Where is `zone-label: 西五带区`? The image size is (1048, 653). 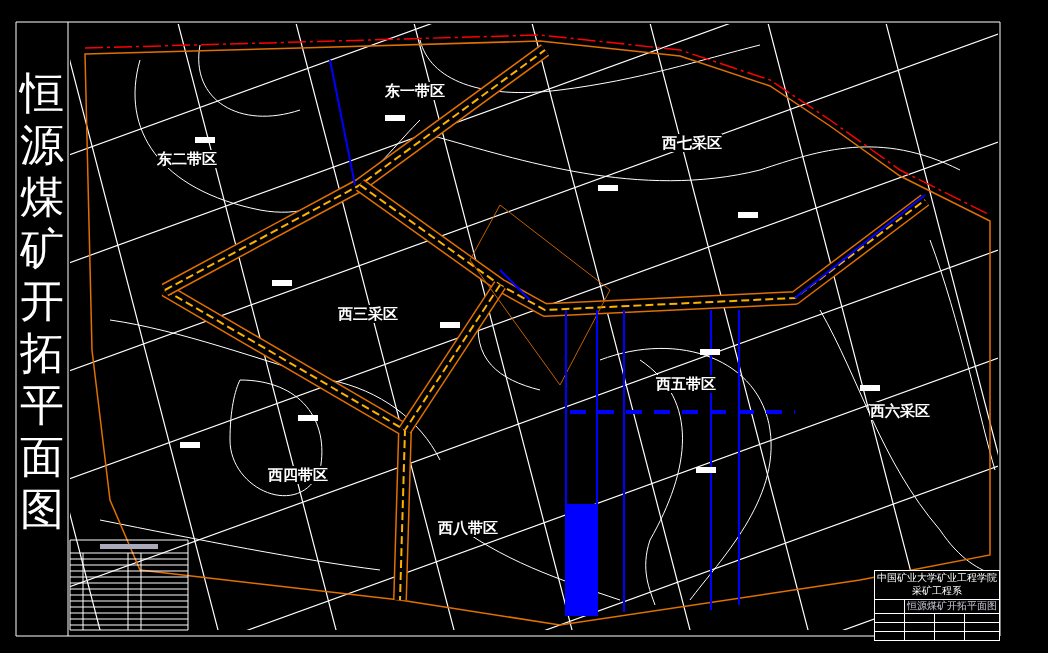 zone-label: 西五带区 is located at coordinates (686, 384).